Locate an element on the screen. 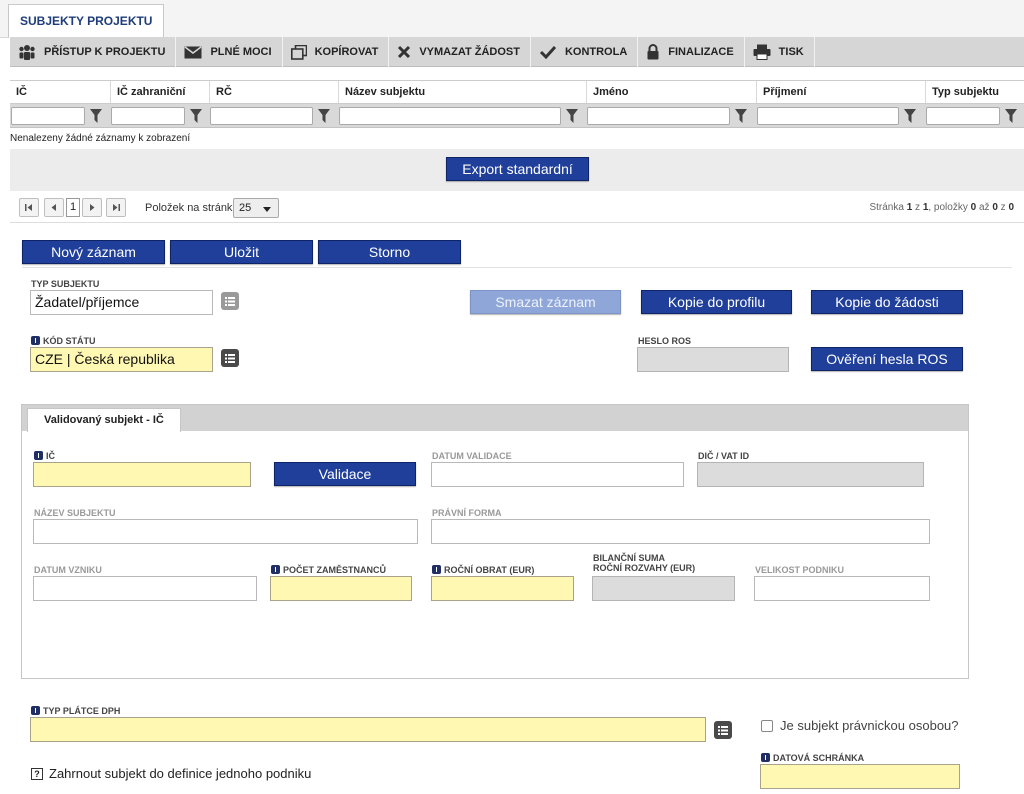 The height and width of the screenshot is (794, 1024). kontrola-button: KONTROLA is located at coordinates (585, 52).